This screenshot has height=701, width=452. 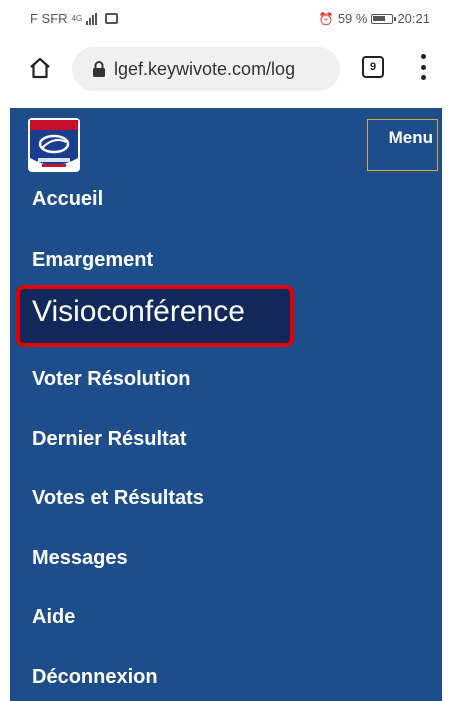 I want to click on league-logo-icon, so click(x=54, y=145).